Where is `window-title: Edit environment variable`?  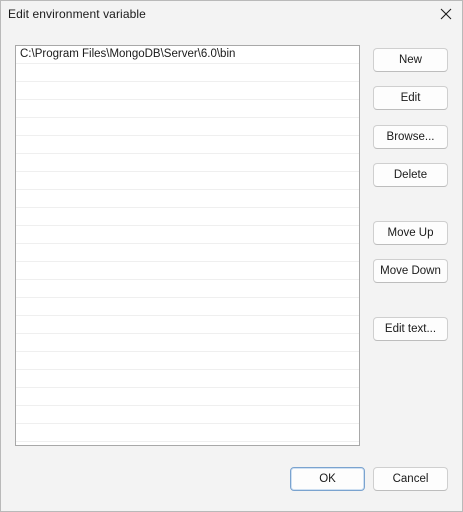 window-title: Edit environment variable is located at coordinates (77, 14).